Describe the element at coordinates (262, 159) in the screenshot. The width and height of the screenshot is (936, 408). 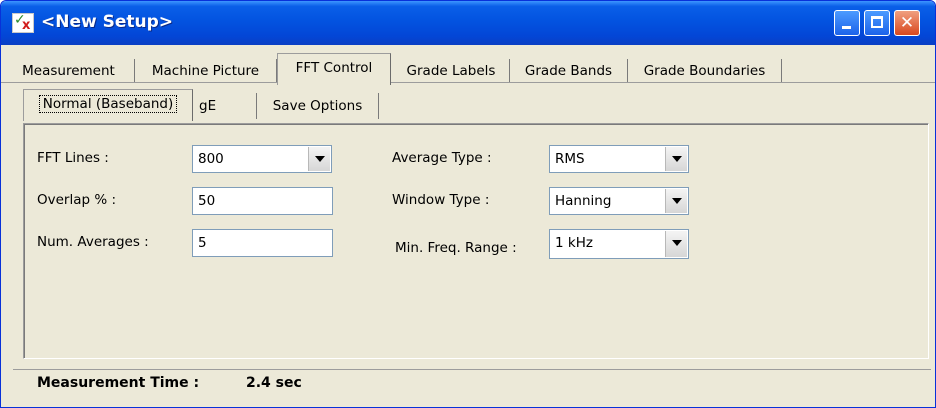
I see `fft-lines-select: 800` at that location.